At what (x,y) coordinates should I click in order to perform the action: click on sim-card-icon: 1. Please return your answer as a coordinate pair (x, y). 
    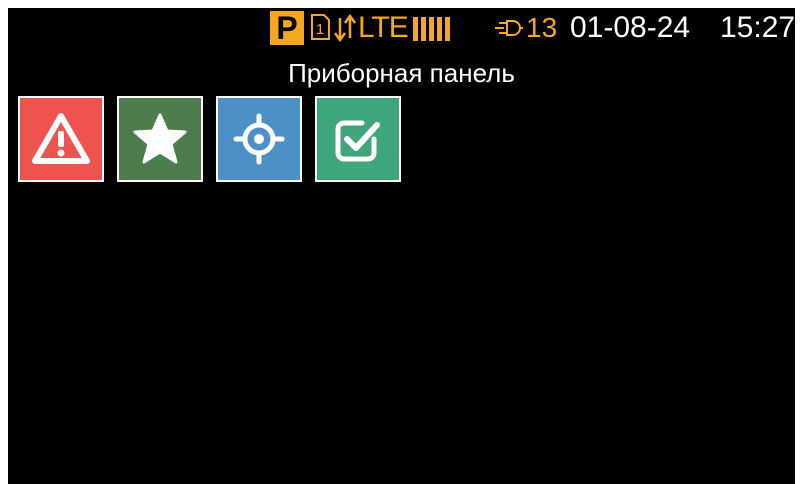
    Looking at the image, I should click on (320, 27).